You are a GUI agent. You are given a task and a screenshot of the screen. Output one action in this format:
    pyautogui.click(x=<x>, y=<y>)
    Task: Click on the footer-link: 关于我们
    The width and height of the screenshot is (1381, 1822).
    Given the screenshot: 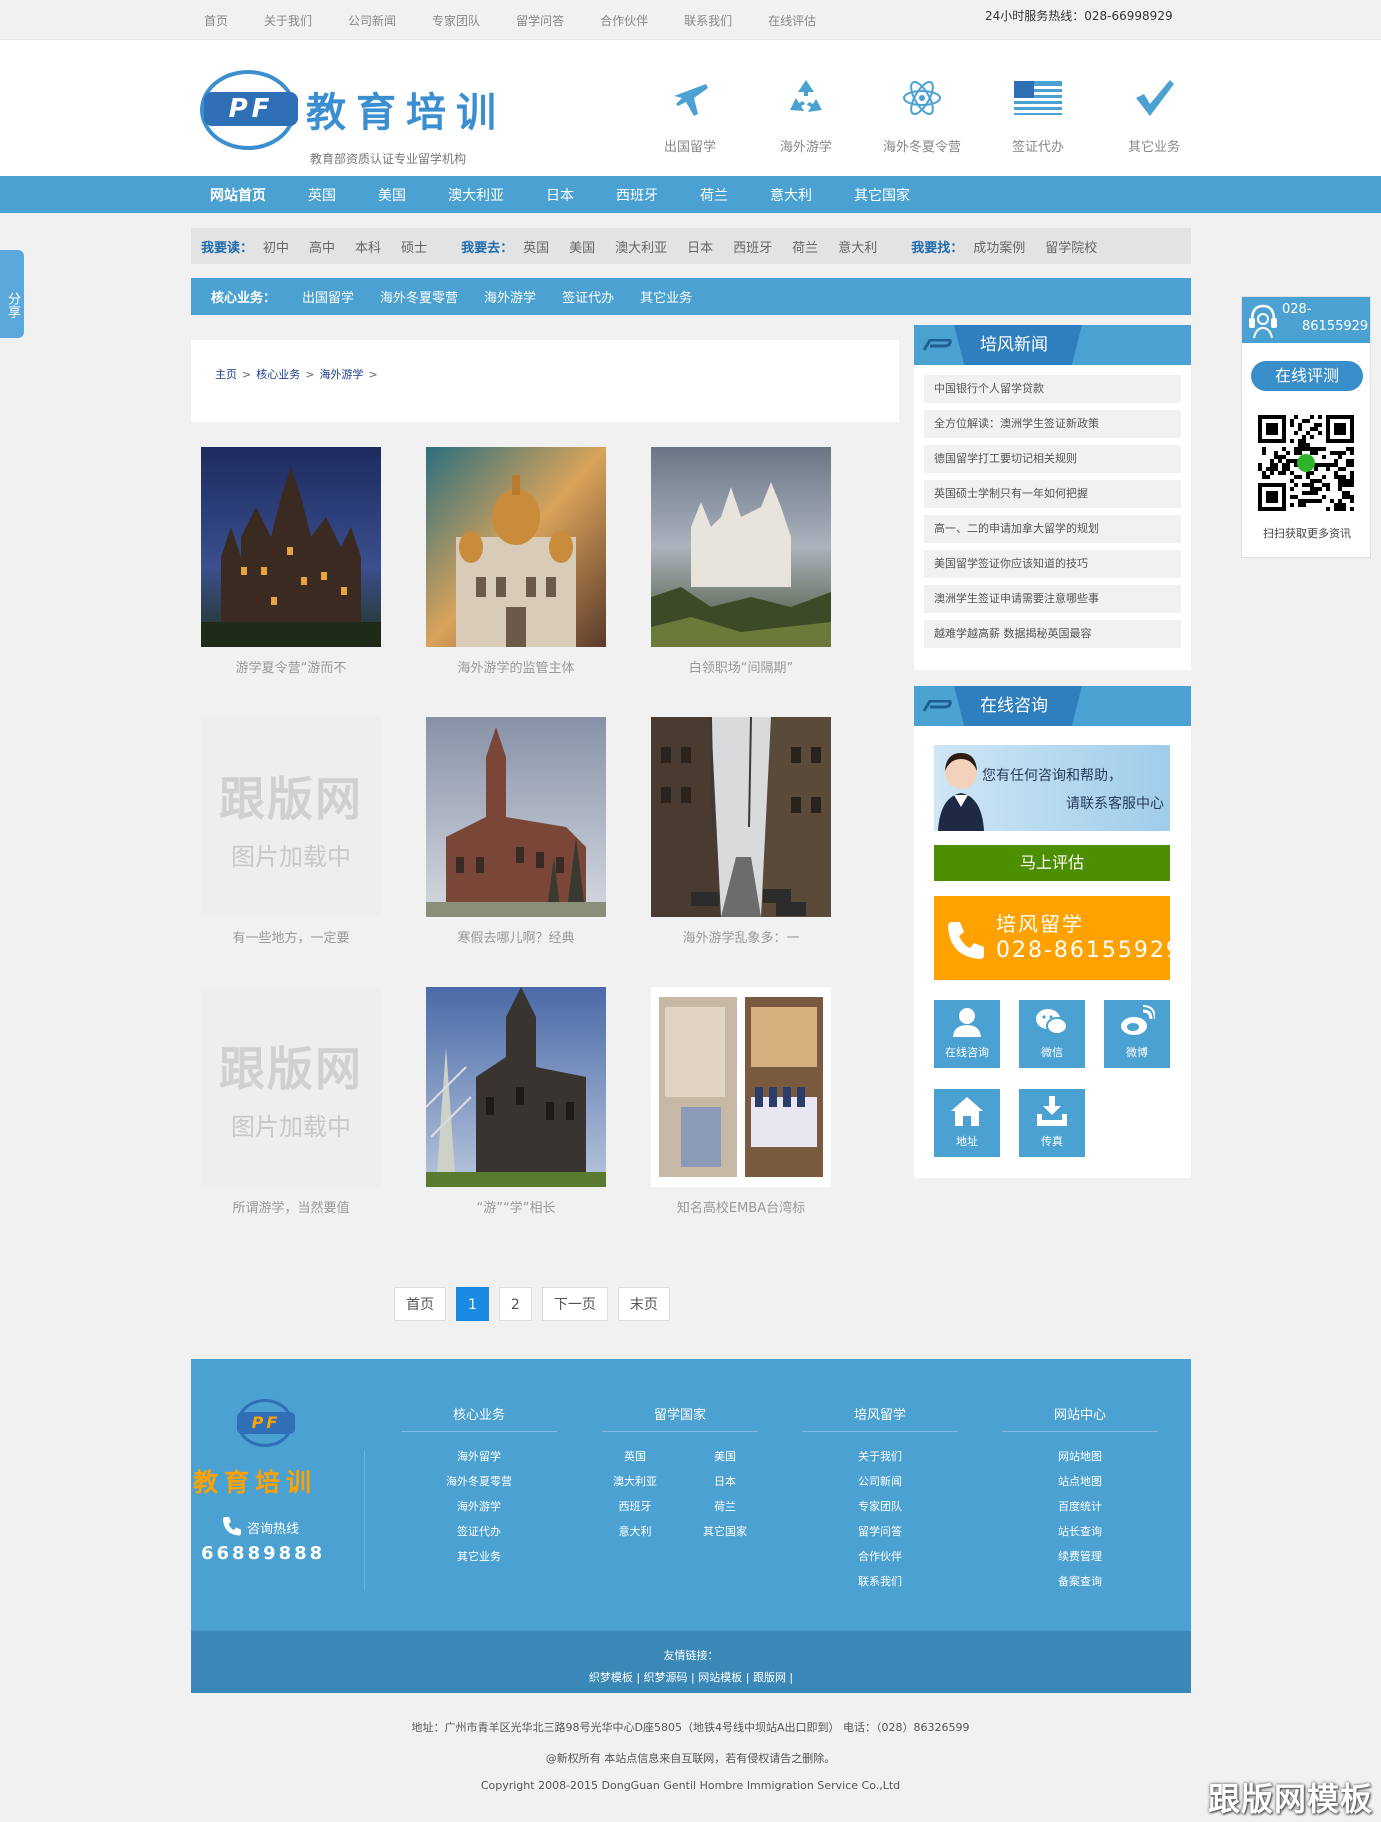 What is the action you would take?
    pyautogui.click(x=880, y=1456)
    